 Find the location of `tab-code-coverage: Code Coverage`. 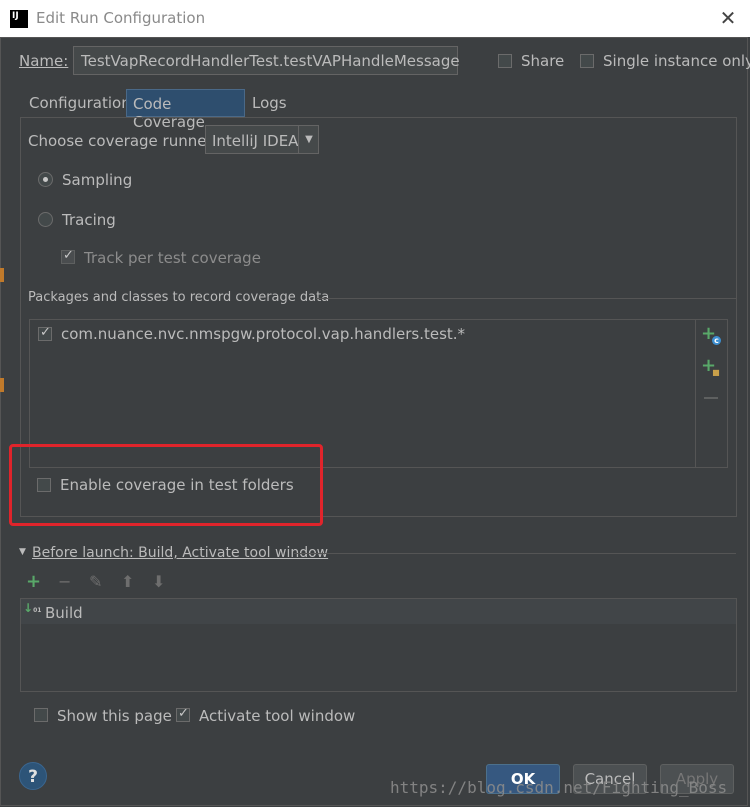

tab-code-coverage: Code Coverage is located at coordinates (185, 110).